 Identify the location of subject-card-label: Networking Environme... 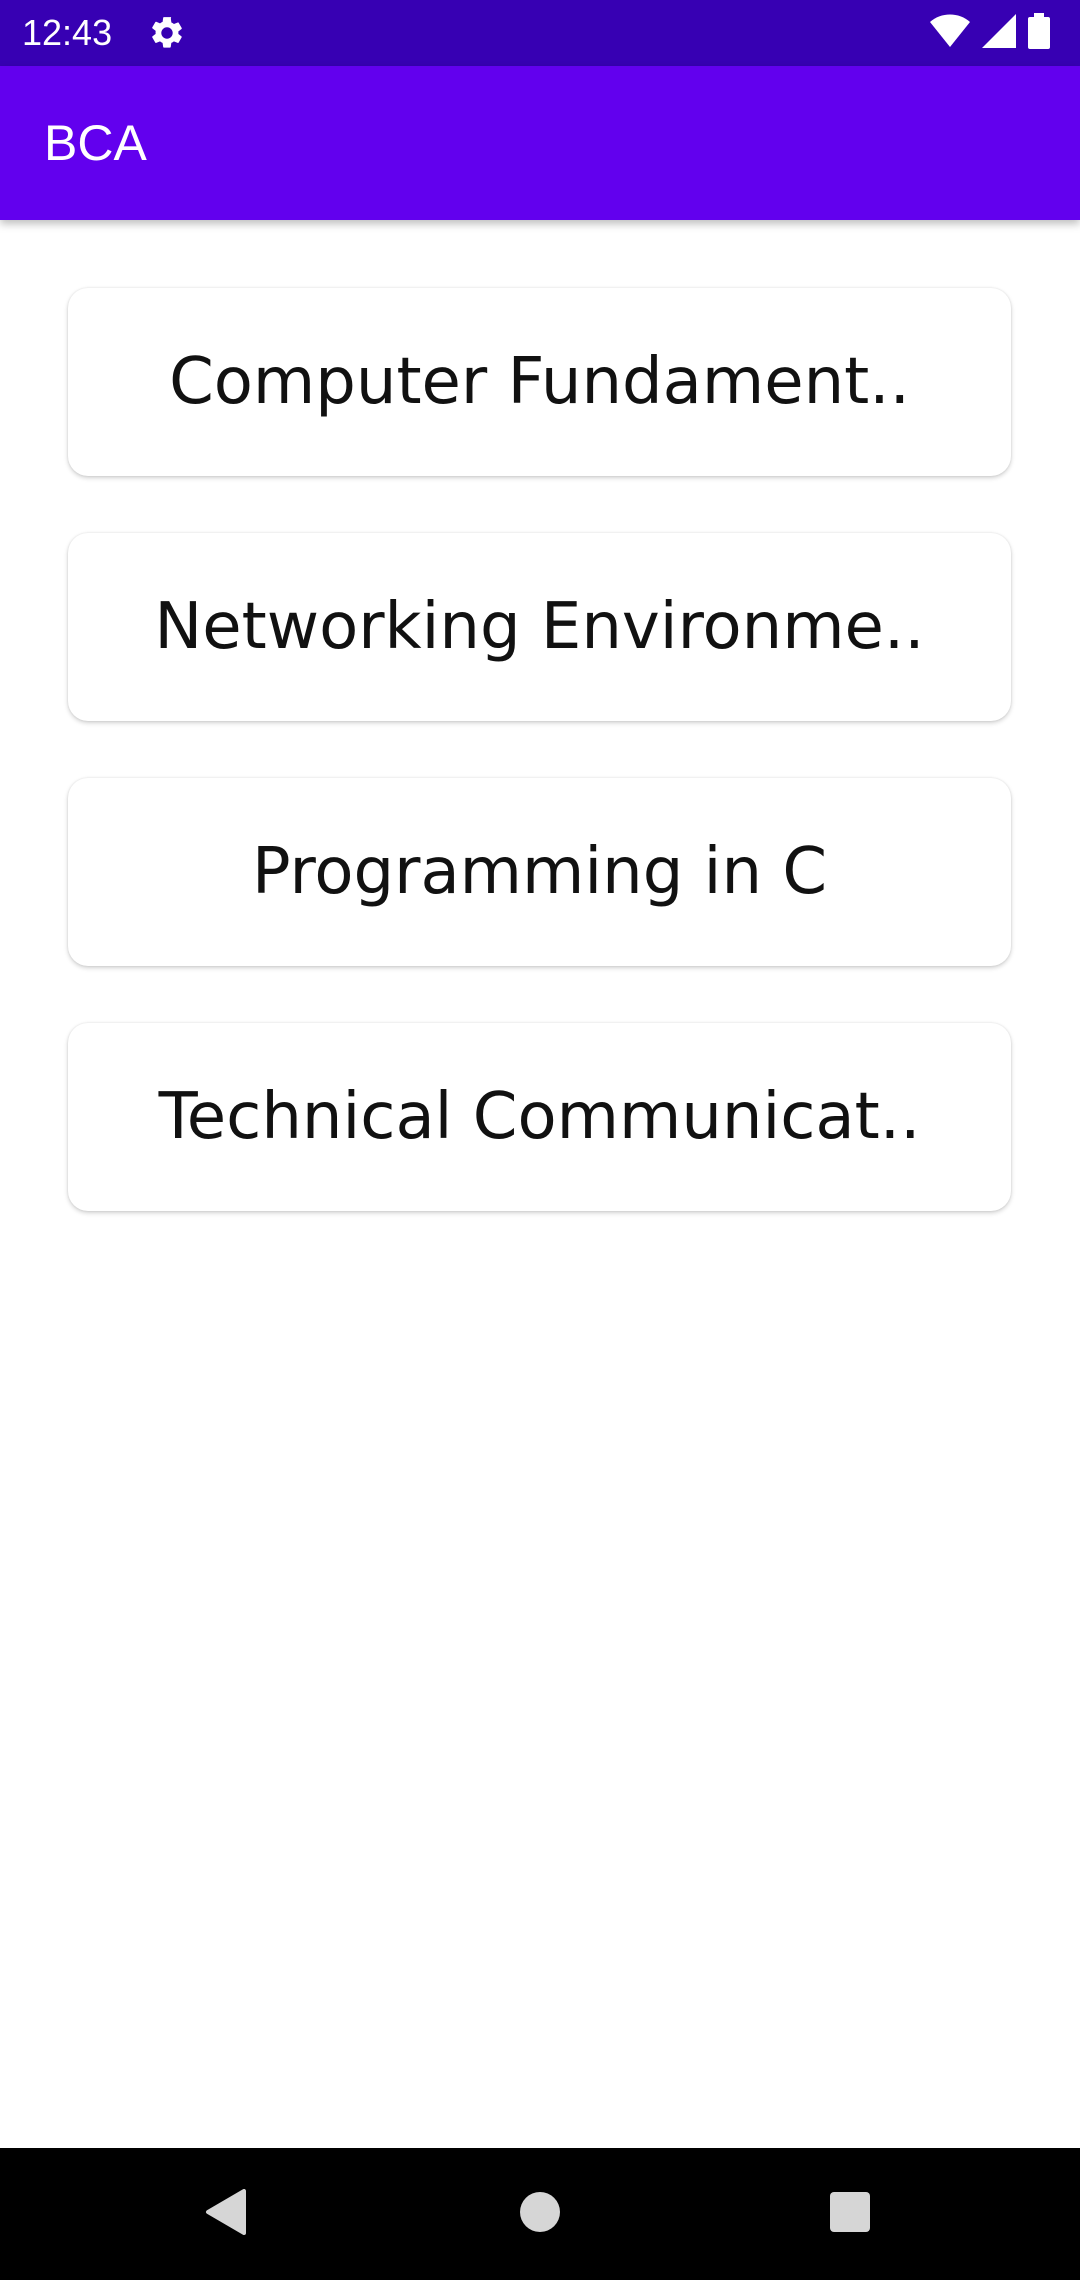
(539, 627).